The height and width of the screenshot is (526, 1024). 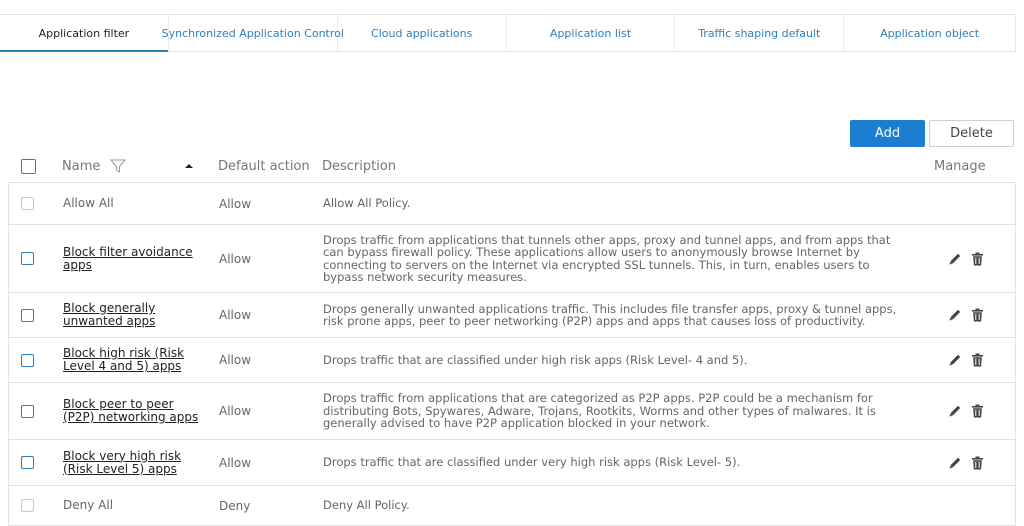 I want to click on tab-cloud-applications: Cloud applications, so click(x=422, y=33).